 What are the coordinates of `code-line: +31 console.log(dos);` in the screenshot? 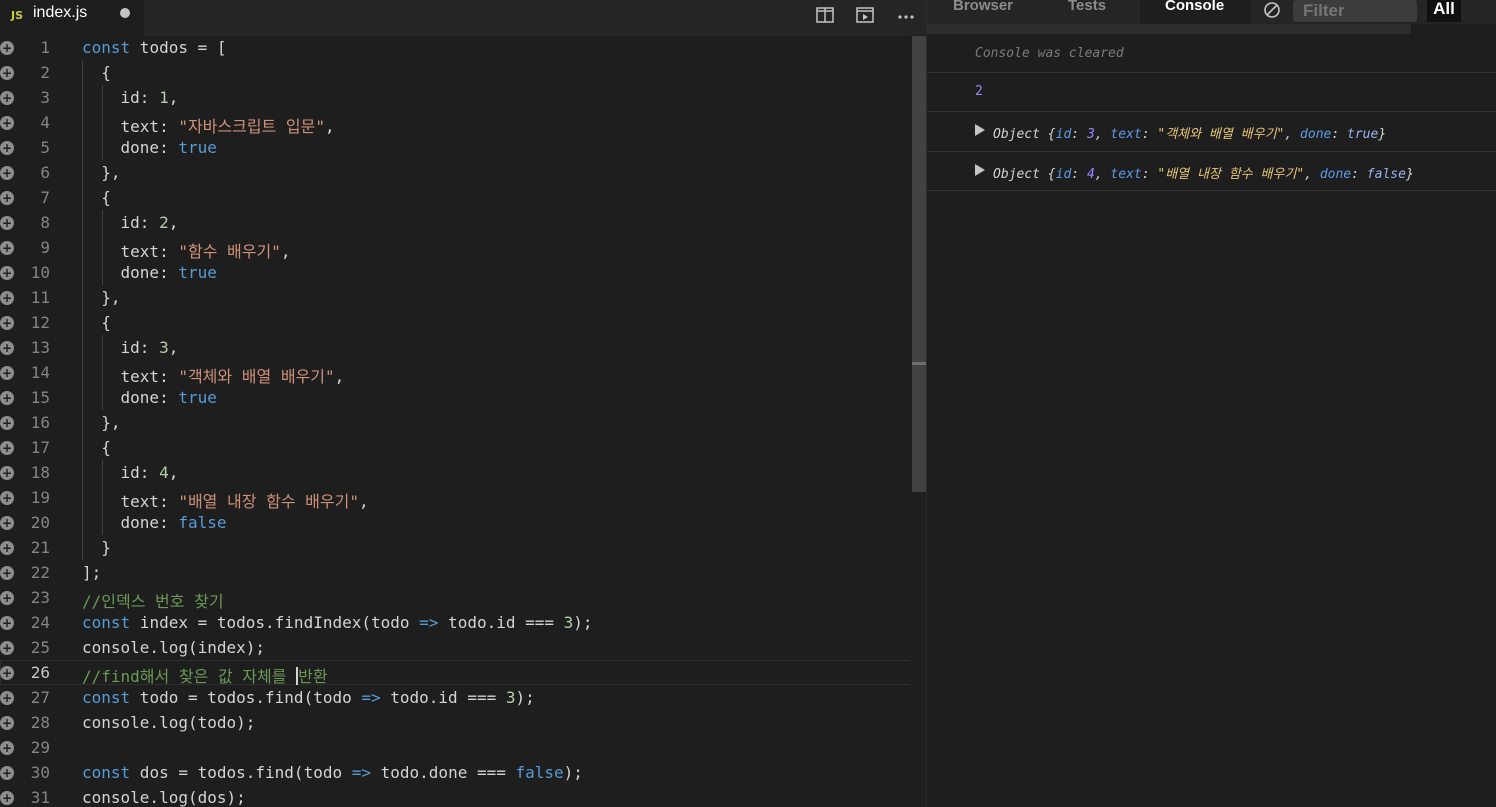 It's located at (463, 796).